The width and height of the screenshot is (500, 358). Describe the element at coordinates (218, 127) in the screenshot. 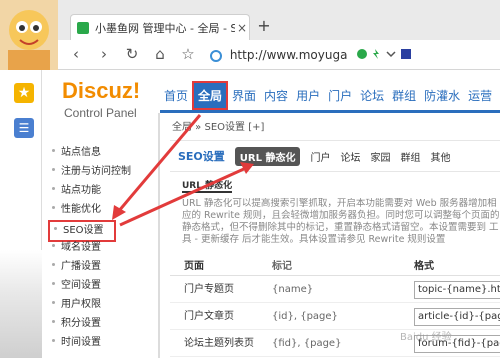

I see `breadcrumb: 全局 » SEO设置 [+]` at that location.